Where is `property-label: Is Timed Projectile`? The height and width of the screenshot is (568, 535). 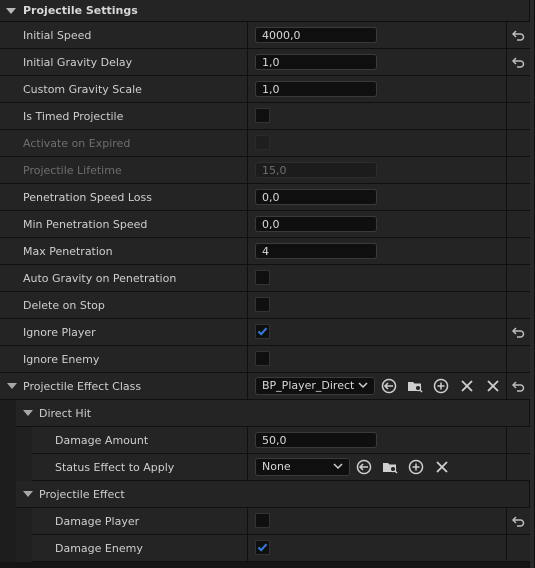
property-label: Is Timed Projectile is located at coordinates (73, 116).